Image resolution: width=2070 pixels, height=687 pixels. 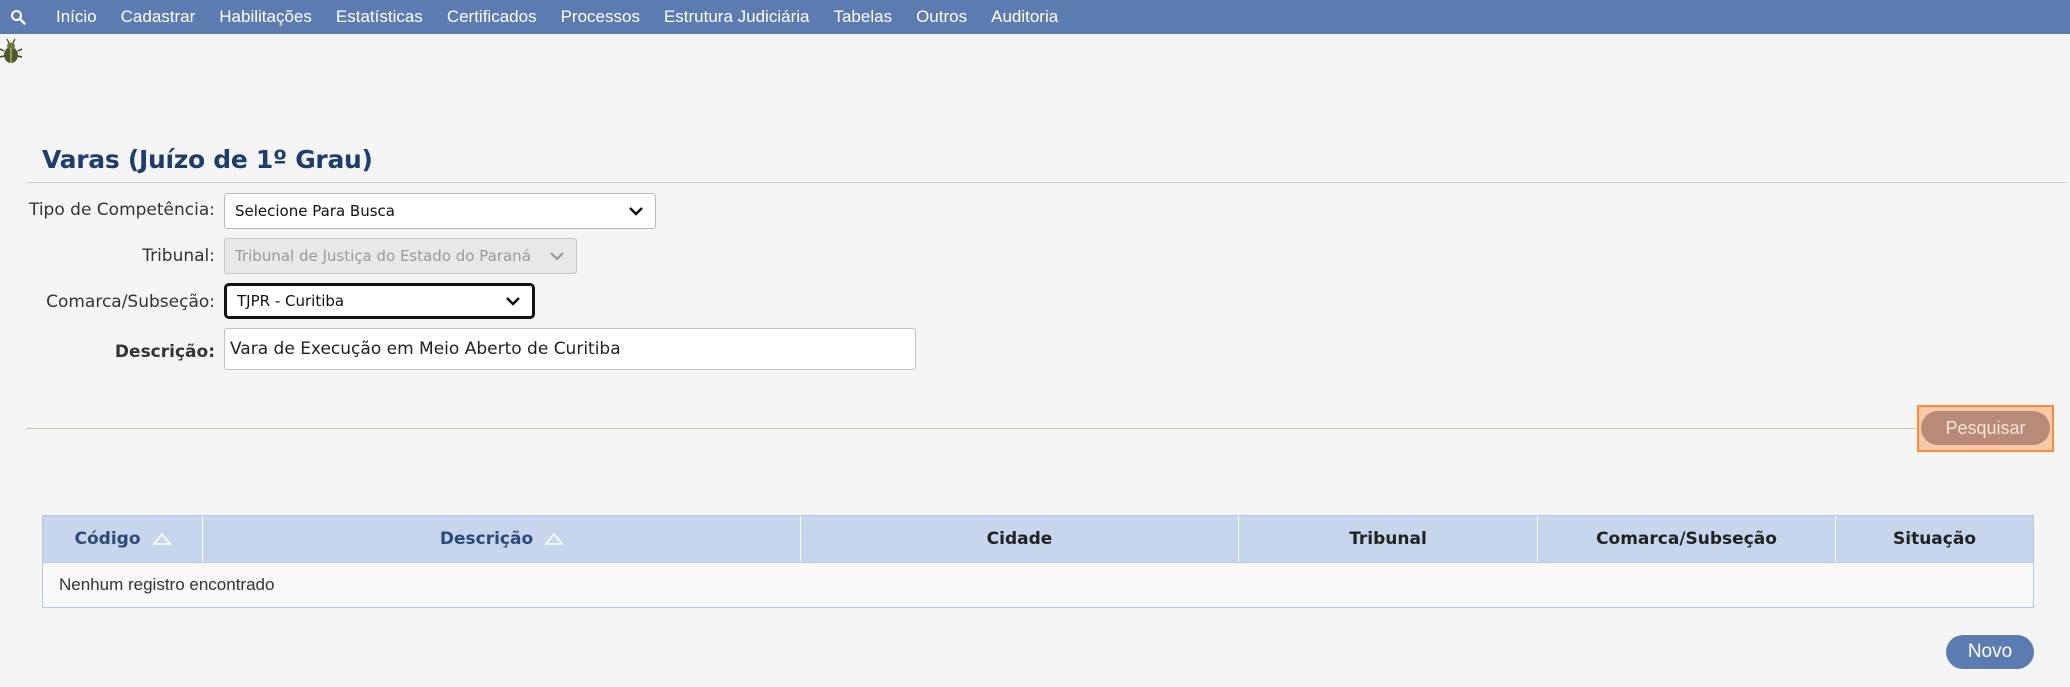 I want to click on column-header-descricao: Descrição, so click(x=502, y=539).